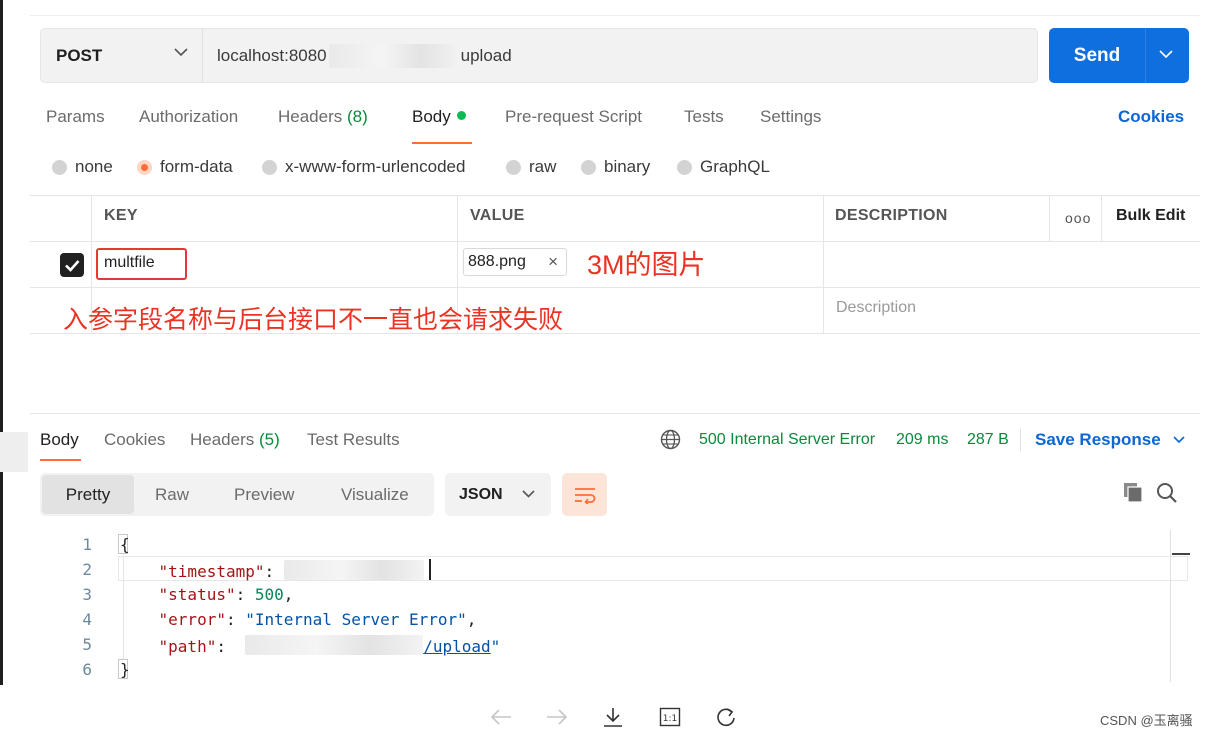 The image size is (1215, 733). Describe the element at coordinates (531, 167) in the screenshot. I see `radio-raw: raw` at that location.